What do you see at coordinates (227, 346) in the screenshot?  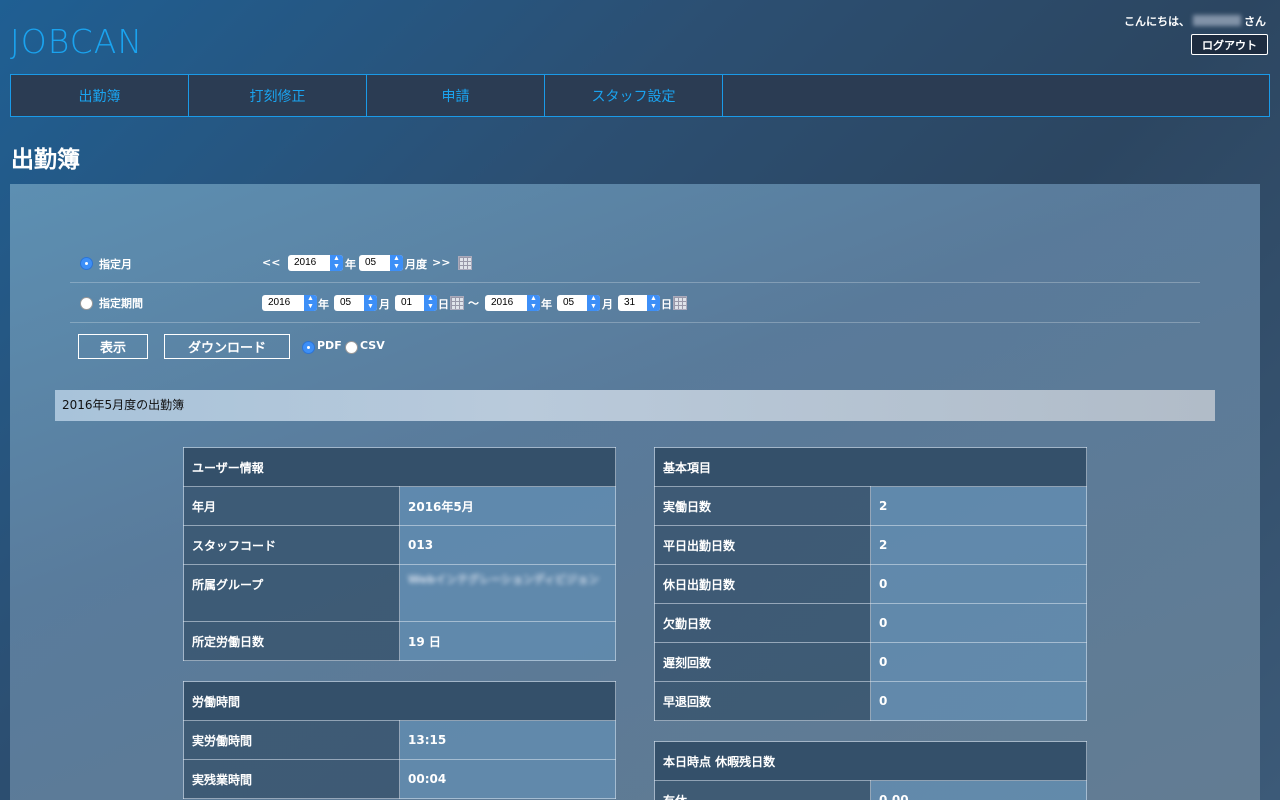 I see `download-button: ダウンロード` at bounding box center [227, 346].